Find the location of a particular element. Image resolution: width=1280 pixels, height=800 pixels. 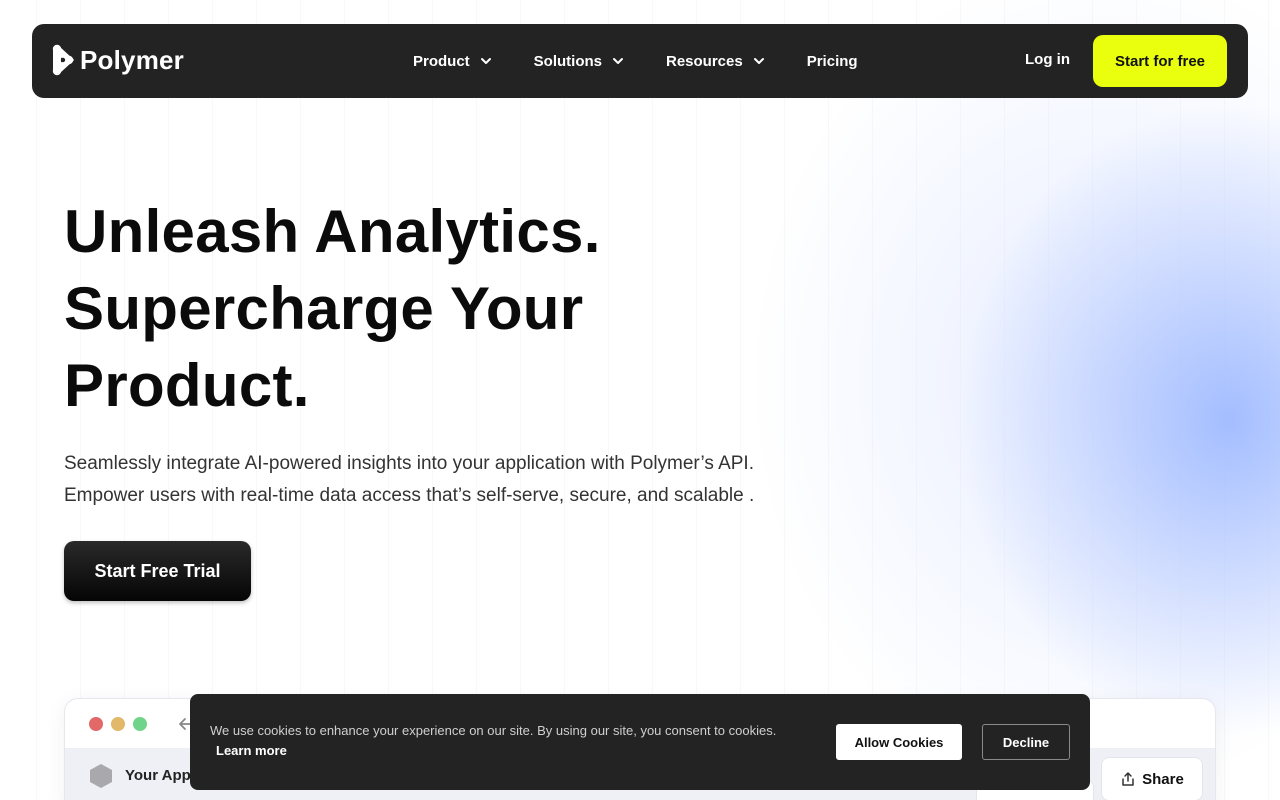

start-free-trial-button: Start Free Trial is located at coordinates (157, 571).